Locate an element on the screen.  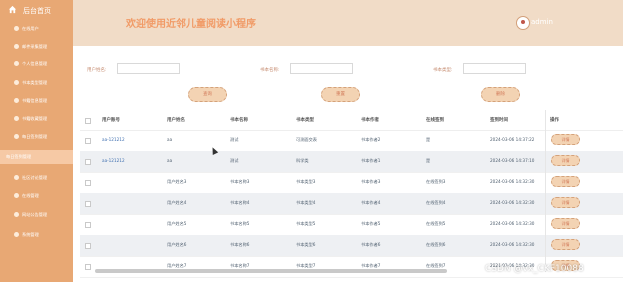
chat-icon is located at coordinates (16, 177).